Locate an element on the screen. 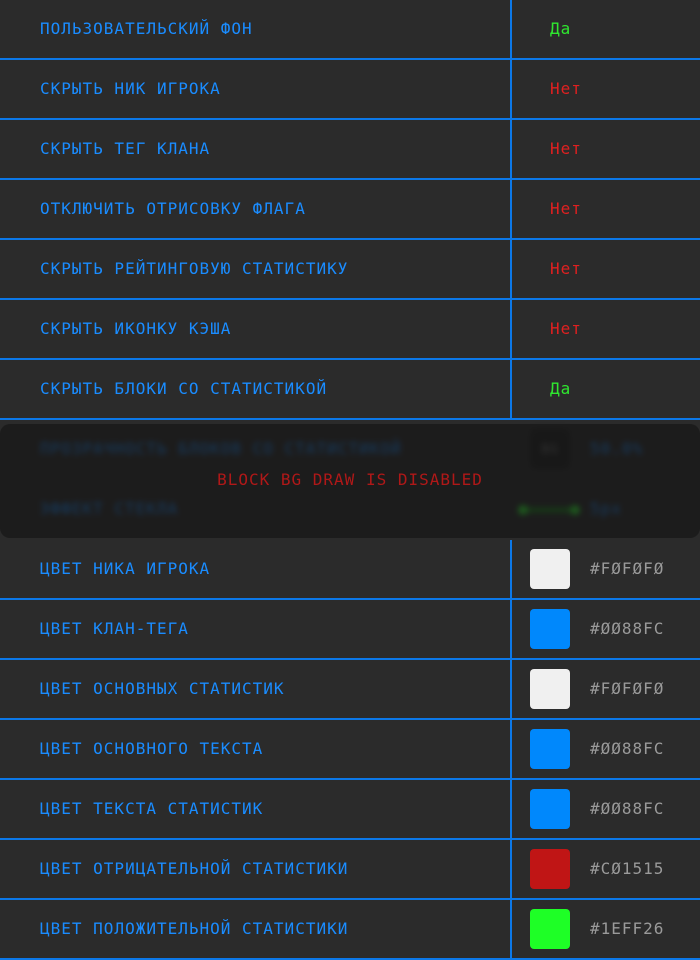 This screenshot has width=700, height=960. setting-disable-flag: Отключить отрисовку флага Нет is located at coordinates (350, 210).